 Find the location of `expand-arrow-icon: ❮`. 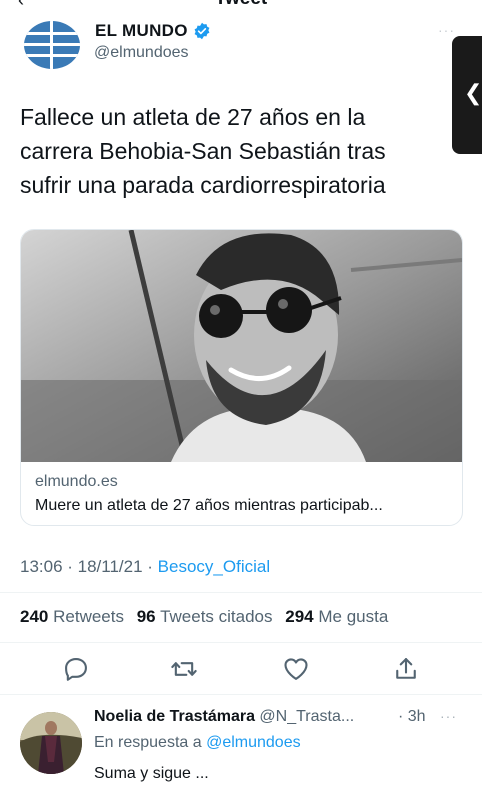

expand-arrow-icon: ❮ is located at coordinates (473, 92).